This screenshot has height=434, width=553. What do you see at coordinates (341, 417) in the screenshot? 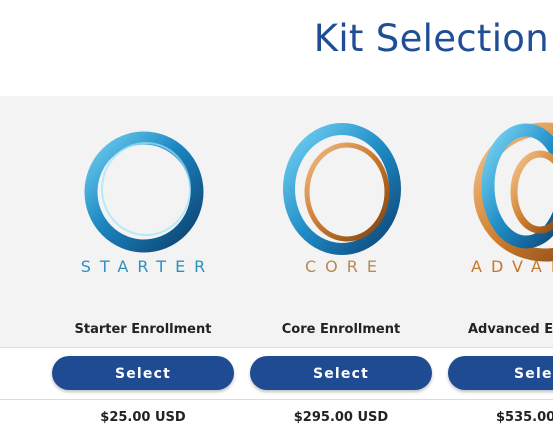
I see `kit-price: $295.00 USD` at bounding box center [341, 417].